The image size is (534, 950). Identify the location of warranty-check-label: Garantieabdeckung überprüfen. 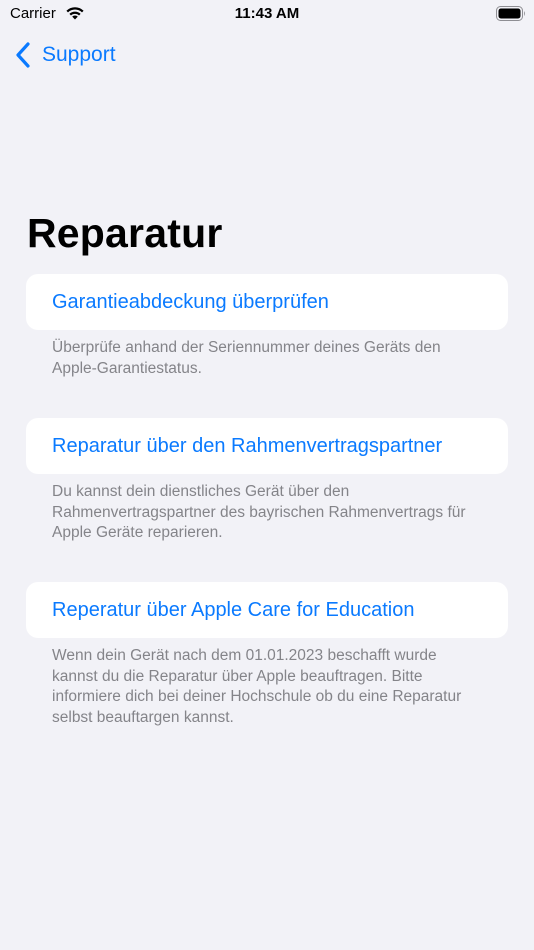
(190, 301).